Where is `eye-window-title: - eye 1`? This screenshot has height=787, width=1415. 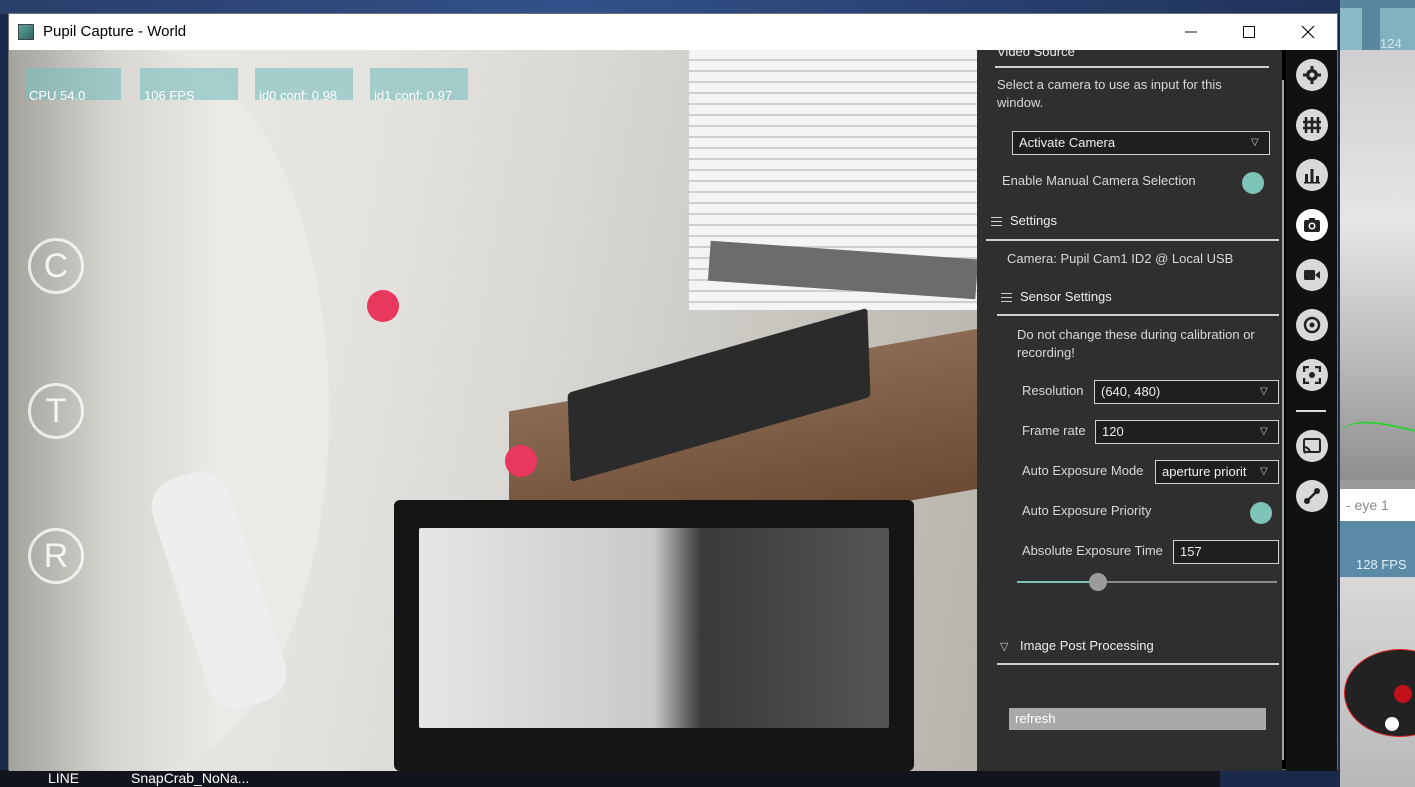 eye-window-title: - eye 1 is located at coordinates (1377, 505).